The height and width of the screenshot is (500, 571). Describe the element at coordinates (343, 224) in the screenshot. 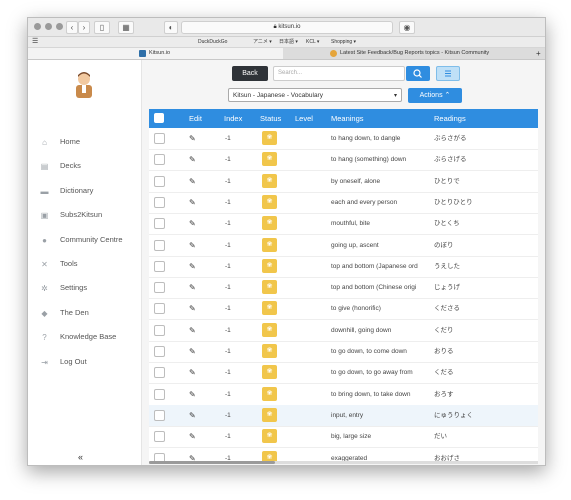

I see `table-row: ✎ -1 ❀ mouthful, bite ひとくち` at that location.